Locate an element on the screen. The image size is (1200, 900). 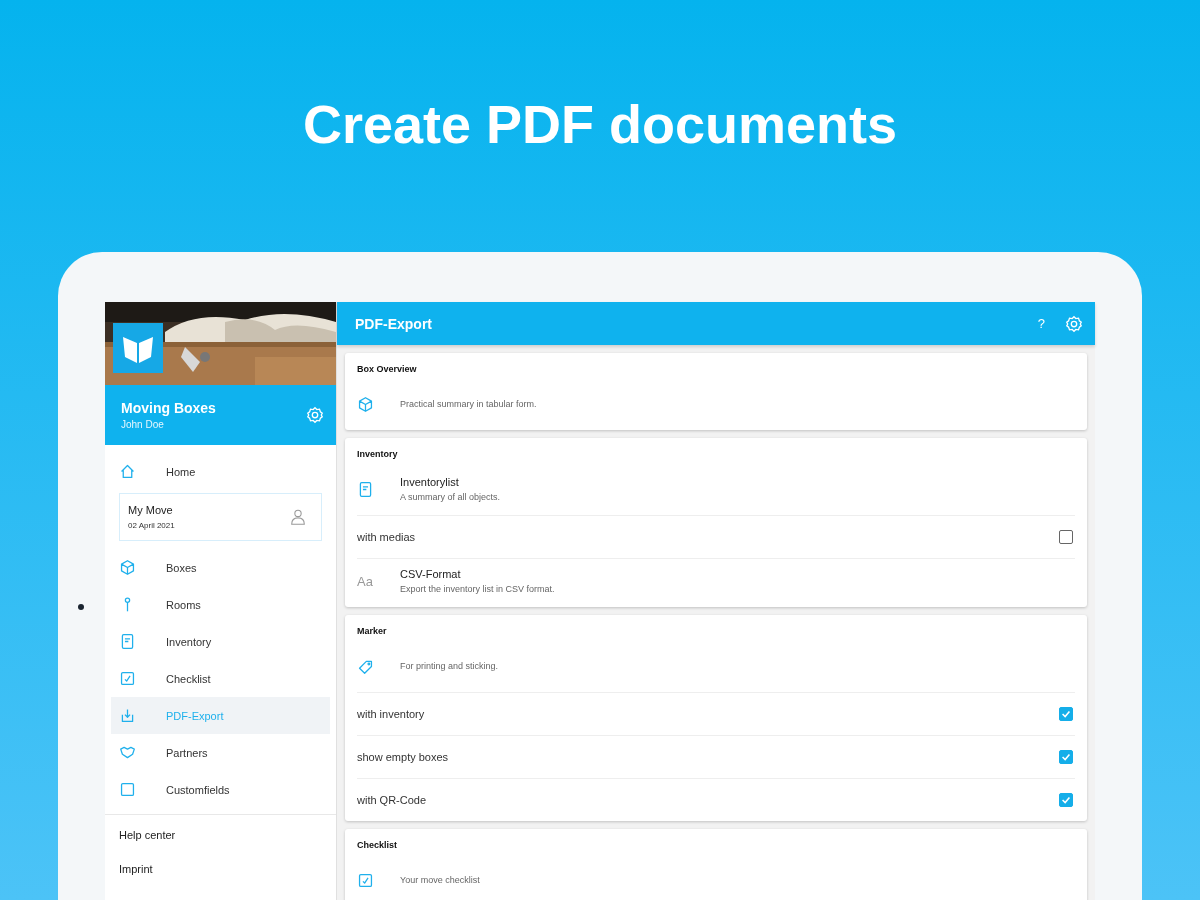
section-title: Box Overview is located at coordinates (387, 369).